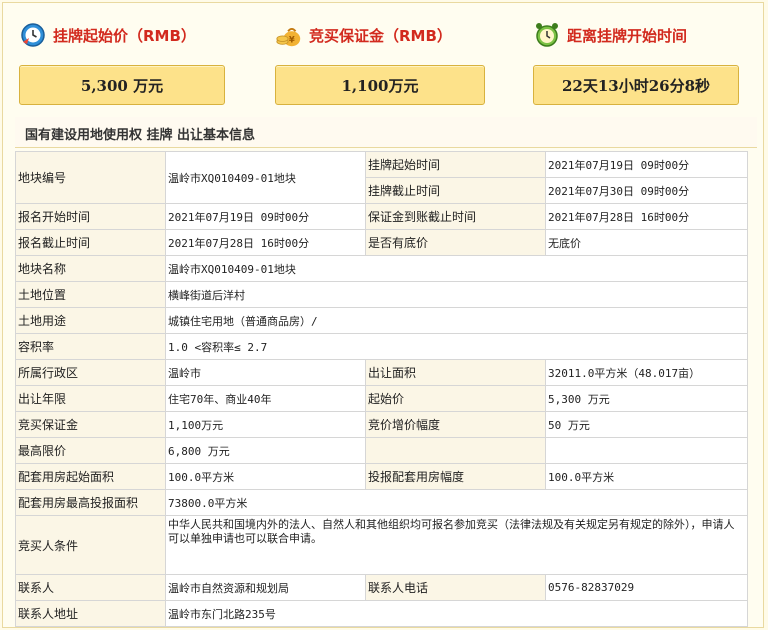 The height and width of the screenshot is (630, 768). What do you see at coordinates (90, 372) in the screenshot?
I see `table-label: 所属行政区` at bounding box center [90, 372].